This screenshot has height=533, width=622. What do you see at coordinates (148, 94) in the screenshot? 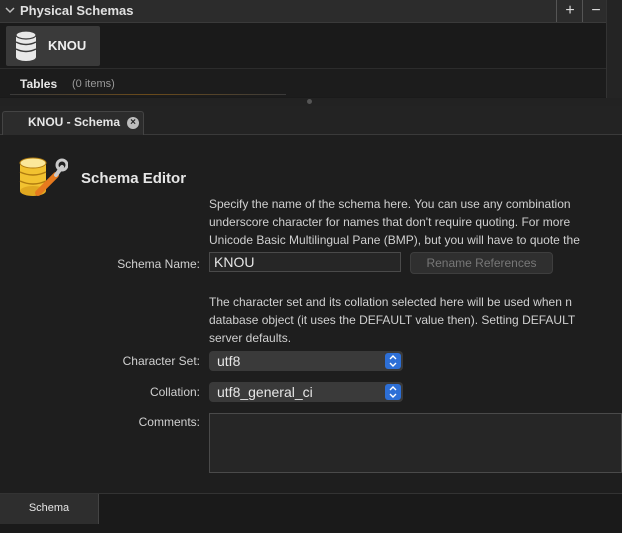
I see `tables-underline` at bounding box center [148, 94].